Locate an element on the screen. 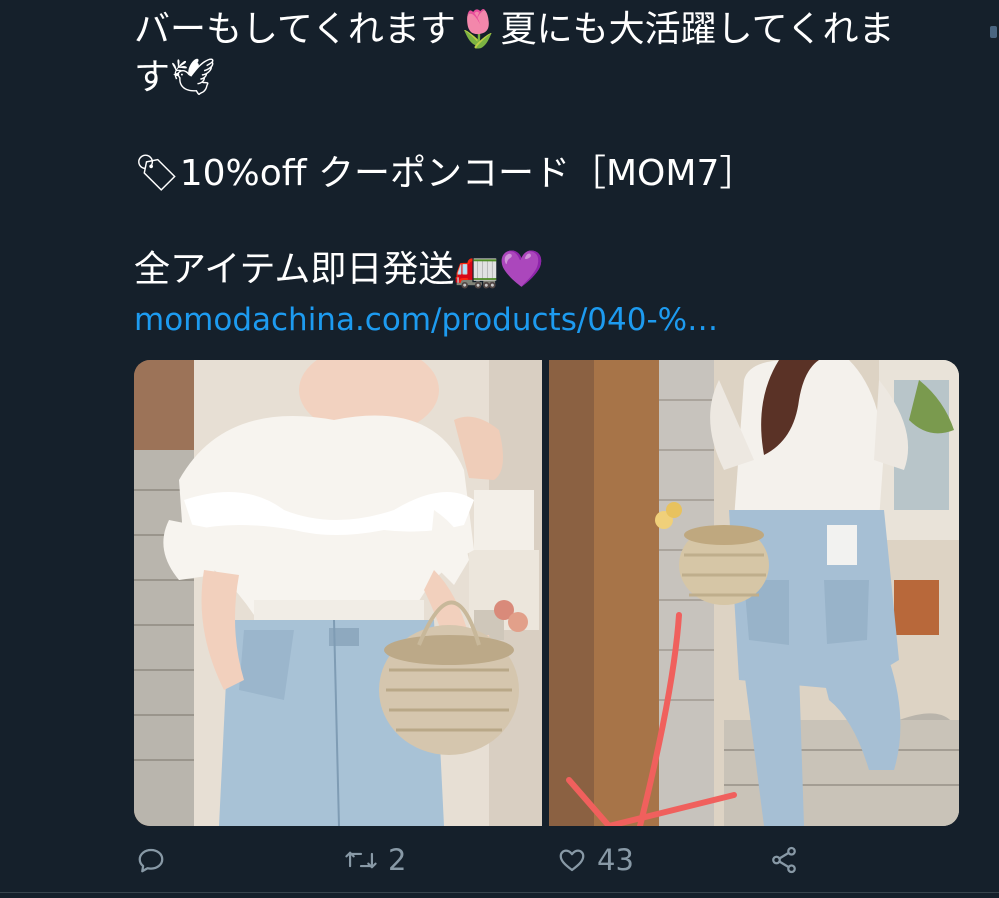 The image size is (999, 898). comment-icon is located at coordinates (151, 860).